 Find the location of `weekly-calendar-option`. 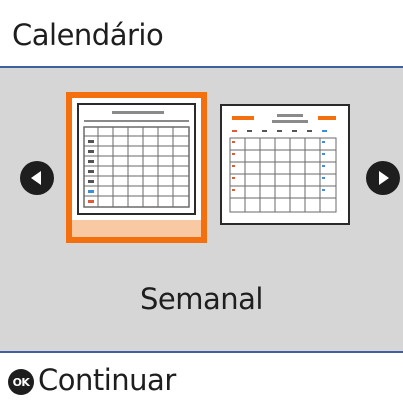

weekly-calendar-option is located at coordinates (136, 167).